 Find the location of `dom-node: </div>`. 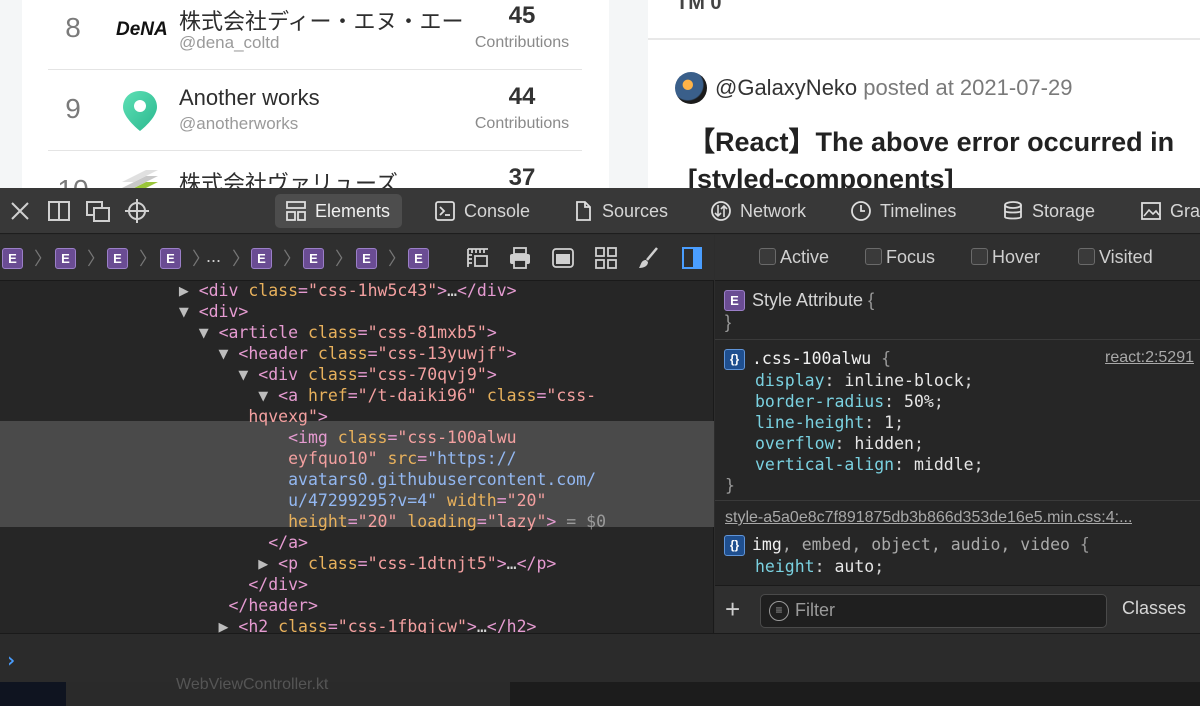

dom-node: </div> is located at coordinates (357, 584).